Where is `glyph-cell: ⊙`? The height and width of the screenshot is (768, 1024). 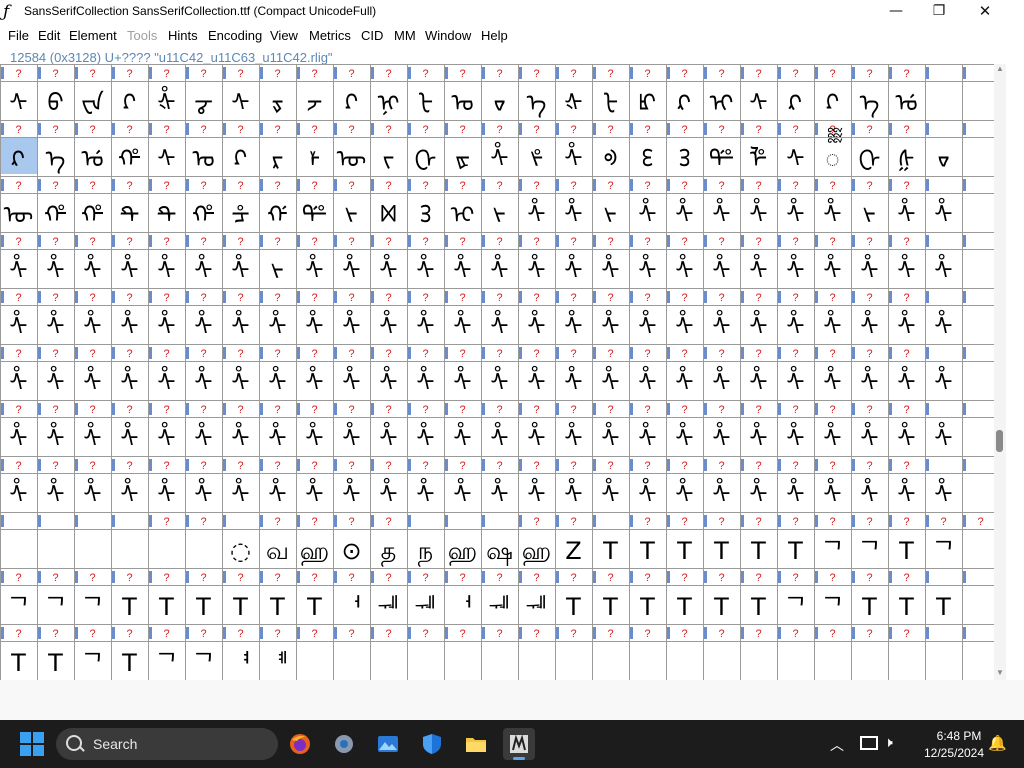
glyph-cell: ⊙ is located at coordinates (351, 551).